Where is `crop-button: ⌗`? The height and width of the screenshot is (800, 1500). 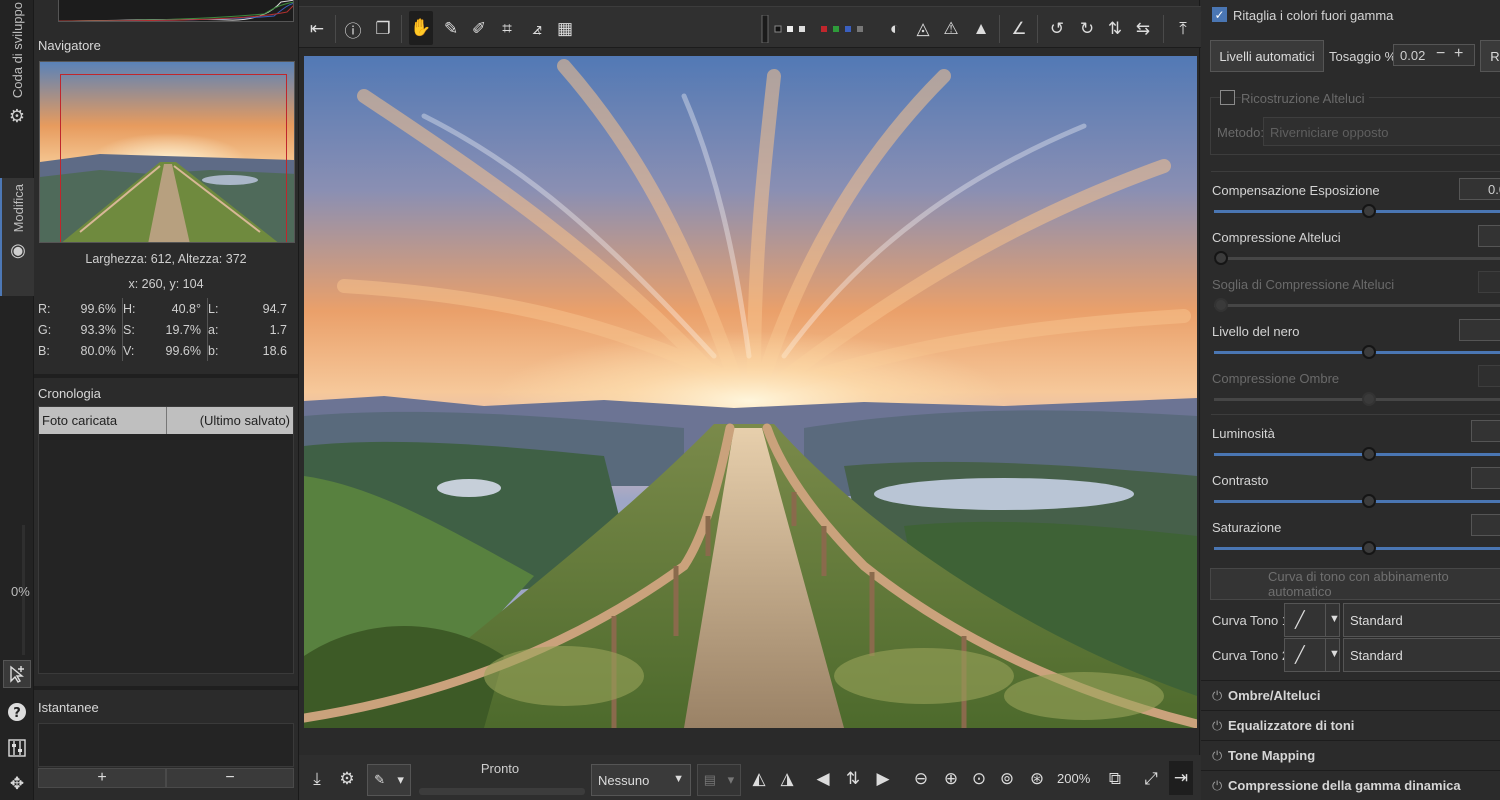
crop-button: ⌗ is located at coordinates (507, 29).